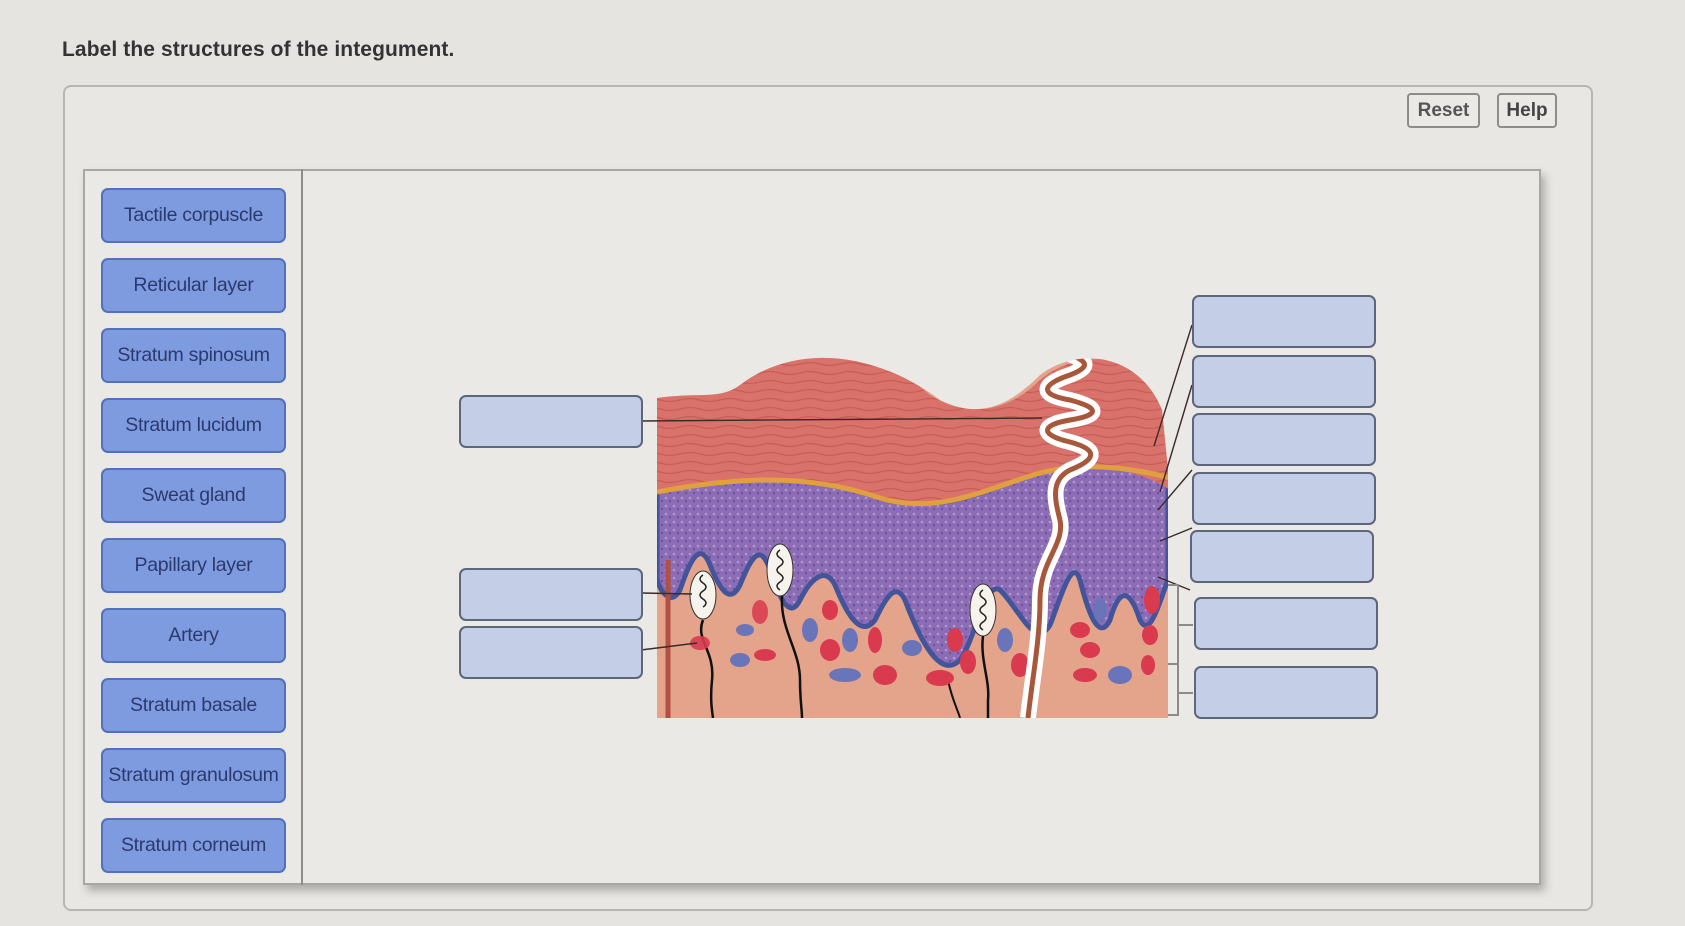 This screenshot has width=1685, height=926. I want to click on label-artery: Artery, so click(193, 635).